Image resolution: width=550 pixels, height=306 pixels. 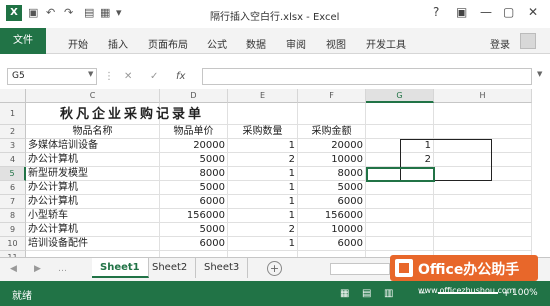 What do you see at coordinates (68, 12) in the screenshot?
I see `redo-icon: ↷` at bounding box center [68, 12].